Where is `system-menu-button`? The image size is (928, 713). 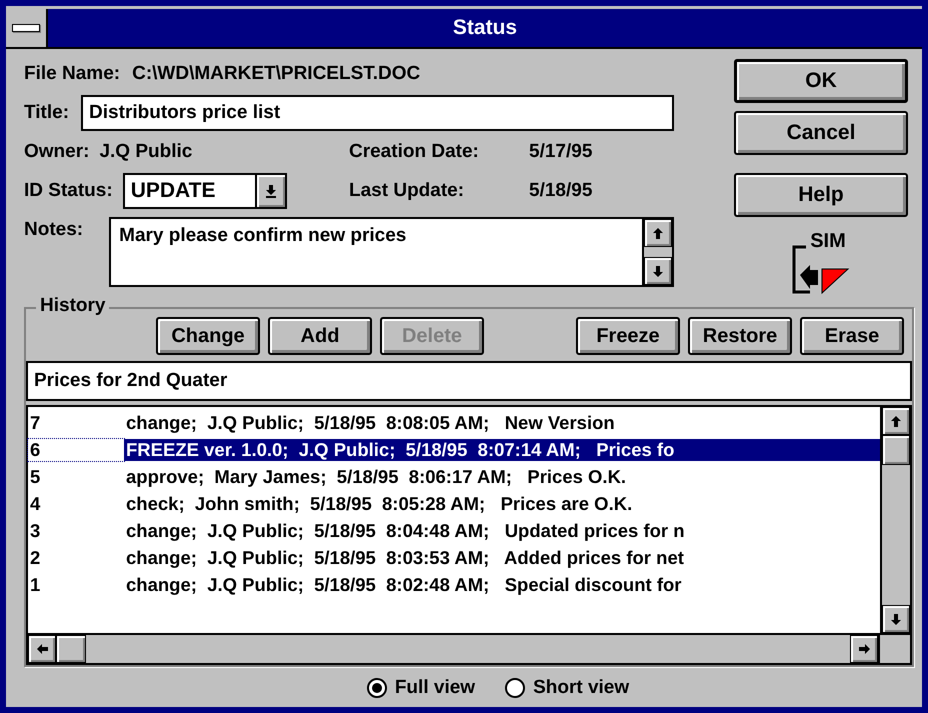
system-menu-button is located at coordinates (27, 28).